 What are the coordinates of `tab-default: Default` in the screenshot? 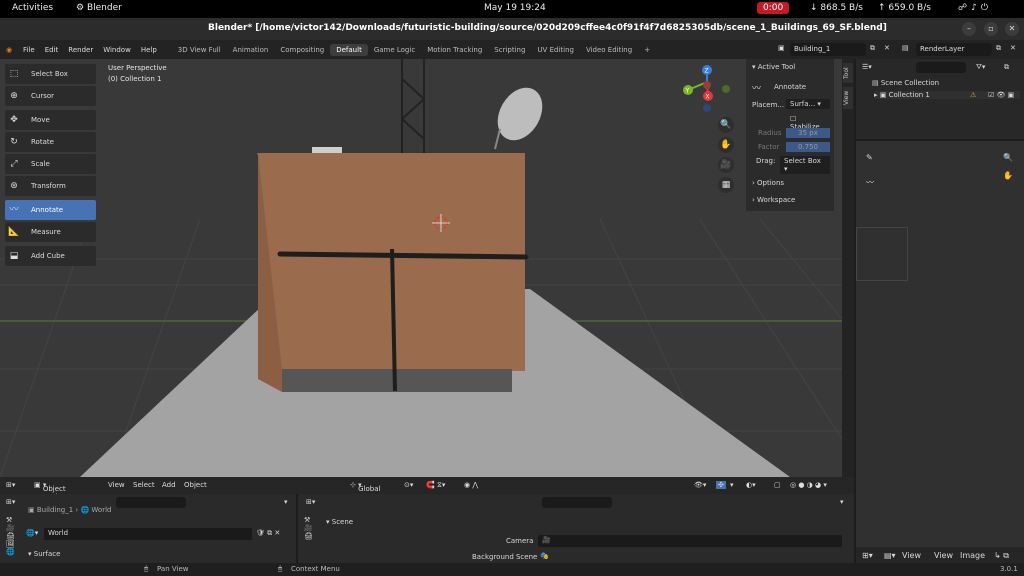 It's located at (349, 49).